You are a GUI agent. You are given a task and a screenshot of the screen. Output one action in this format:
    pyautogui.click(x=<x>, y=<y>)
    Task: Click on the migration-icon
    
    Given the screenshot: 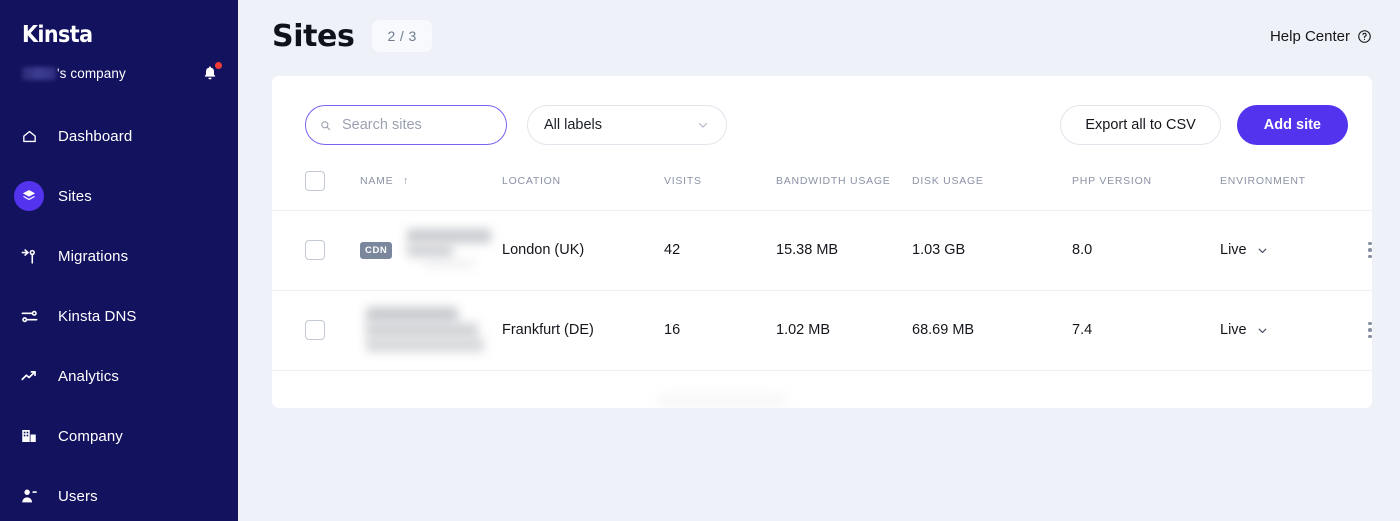 What is the action you would take?
    pyautogui.click(x=29, y=256)
    